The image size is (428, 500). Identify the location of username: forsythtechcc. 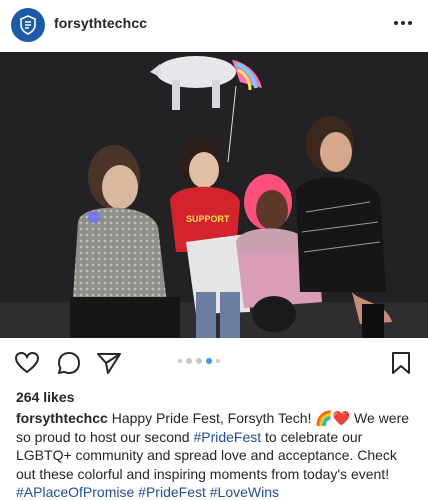
(100, 23).